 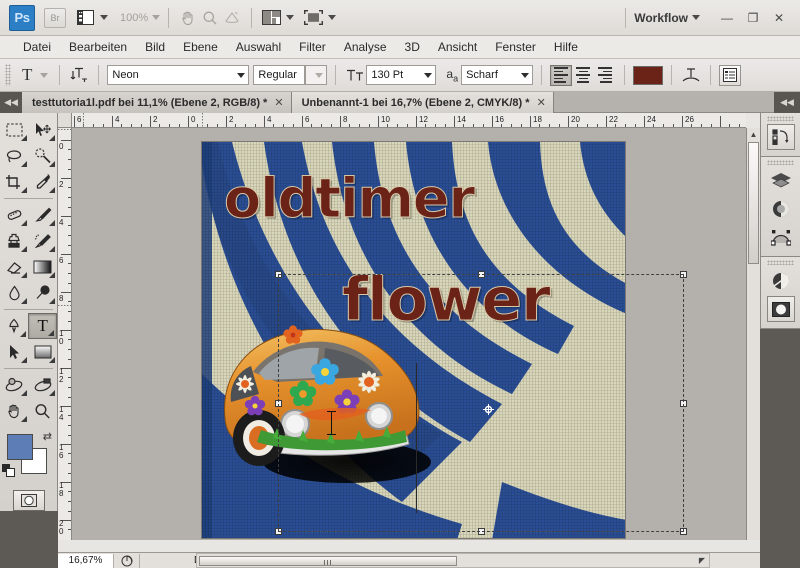 I want to click on path-selection-tool, so click(x=14, y=352).